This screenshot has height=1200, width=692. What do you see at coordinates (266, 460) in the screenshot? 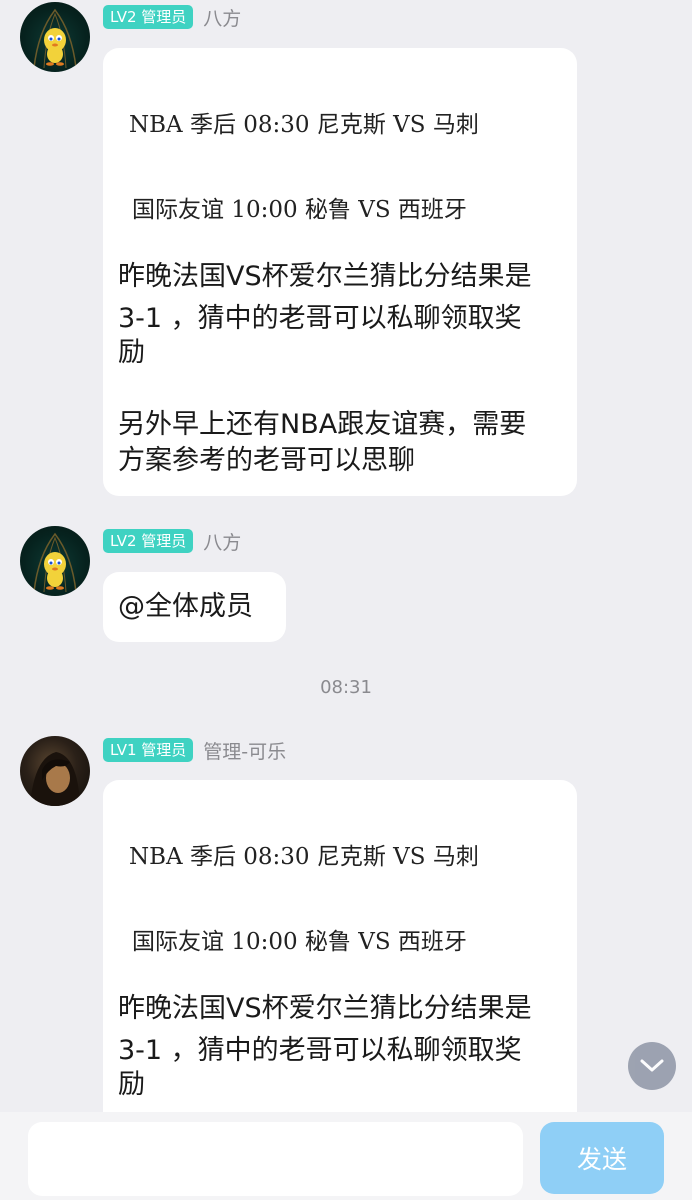
I see `message-text-line: 方案参考的老哥可以思聊` at bounding box center [266, 460].